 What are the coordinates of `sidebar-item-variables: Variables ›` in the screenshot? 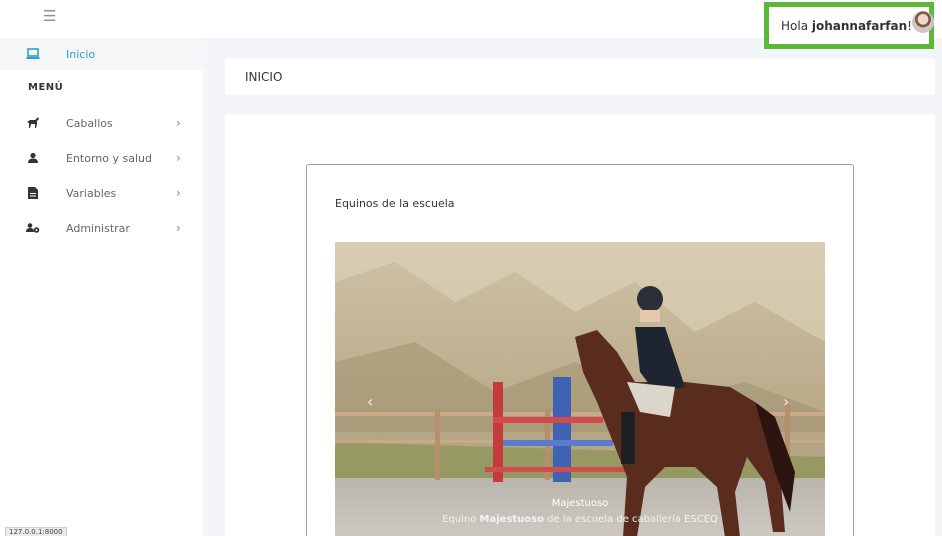 It's located at (101, 193).